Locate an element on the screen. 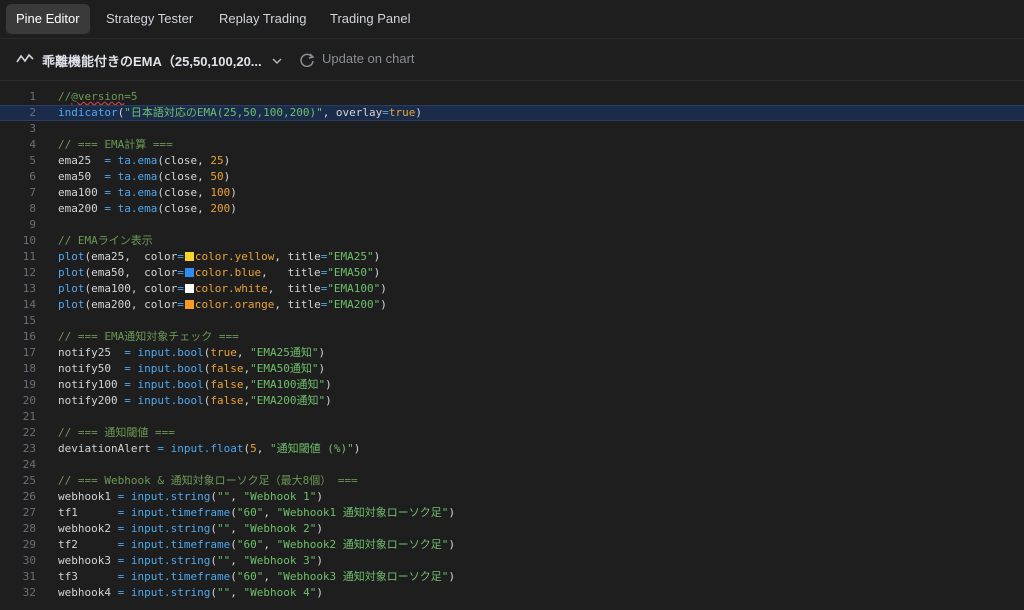 This screenshot has height=610, width=1024. line-number: 6 is located at coordinates (32, 176).